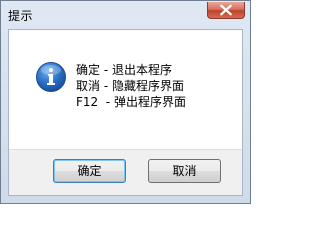 The width and height of the screenshot is (320, 240). I want to click on close-button, so click(226, 10).